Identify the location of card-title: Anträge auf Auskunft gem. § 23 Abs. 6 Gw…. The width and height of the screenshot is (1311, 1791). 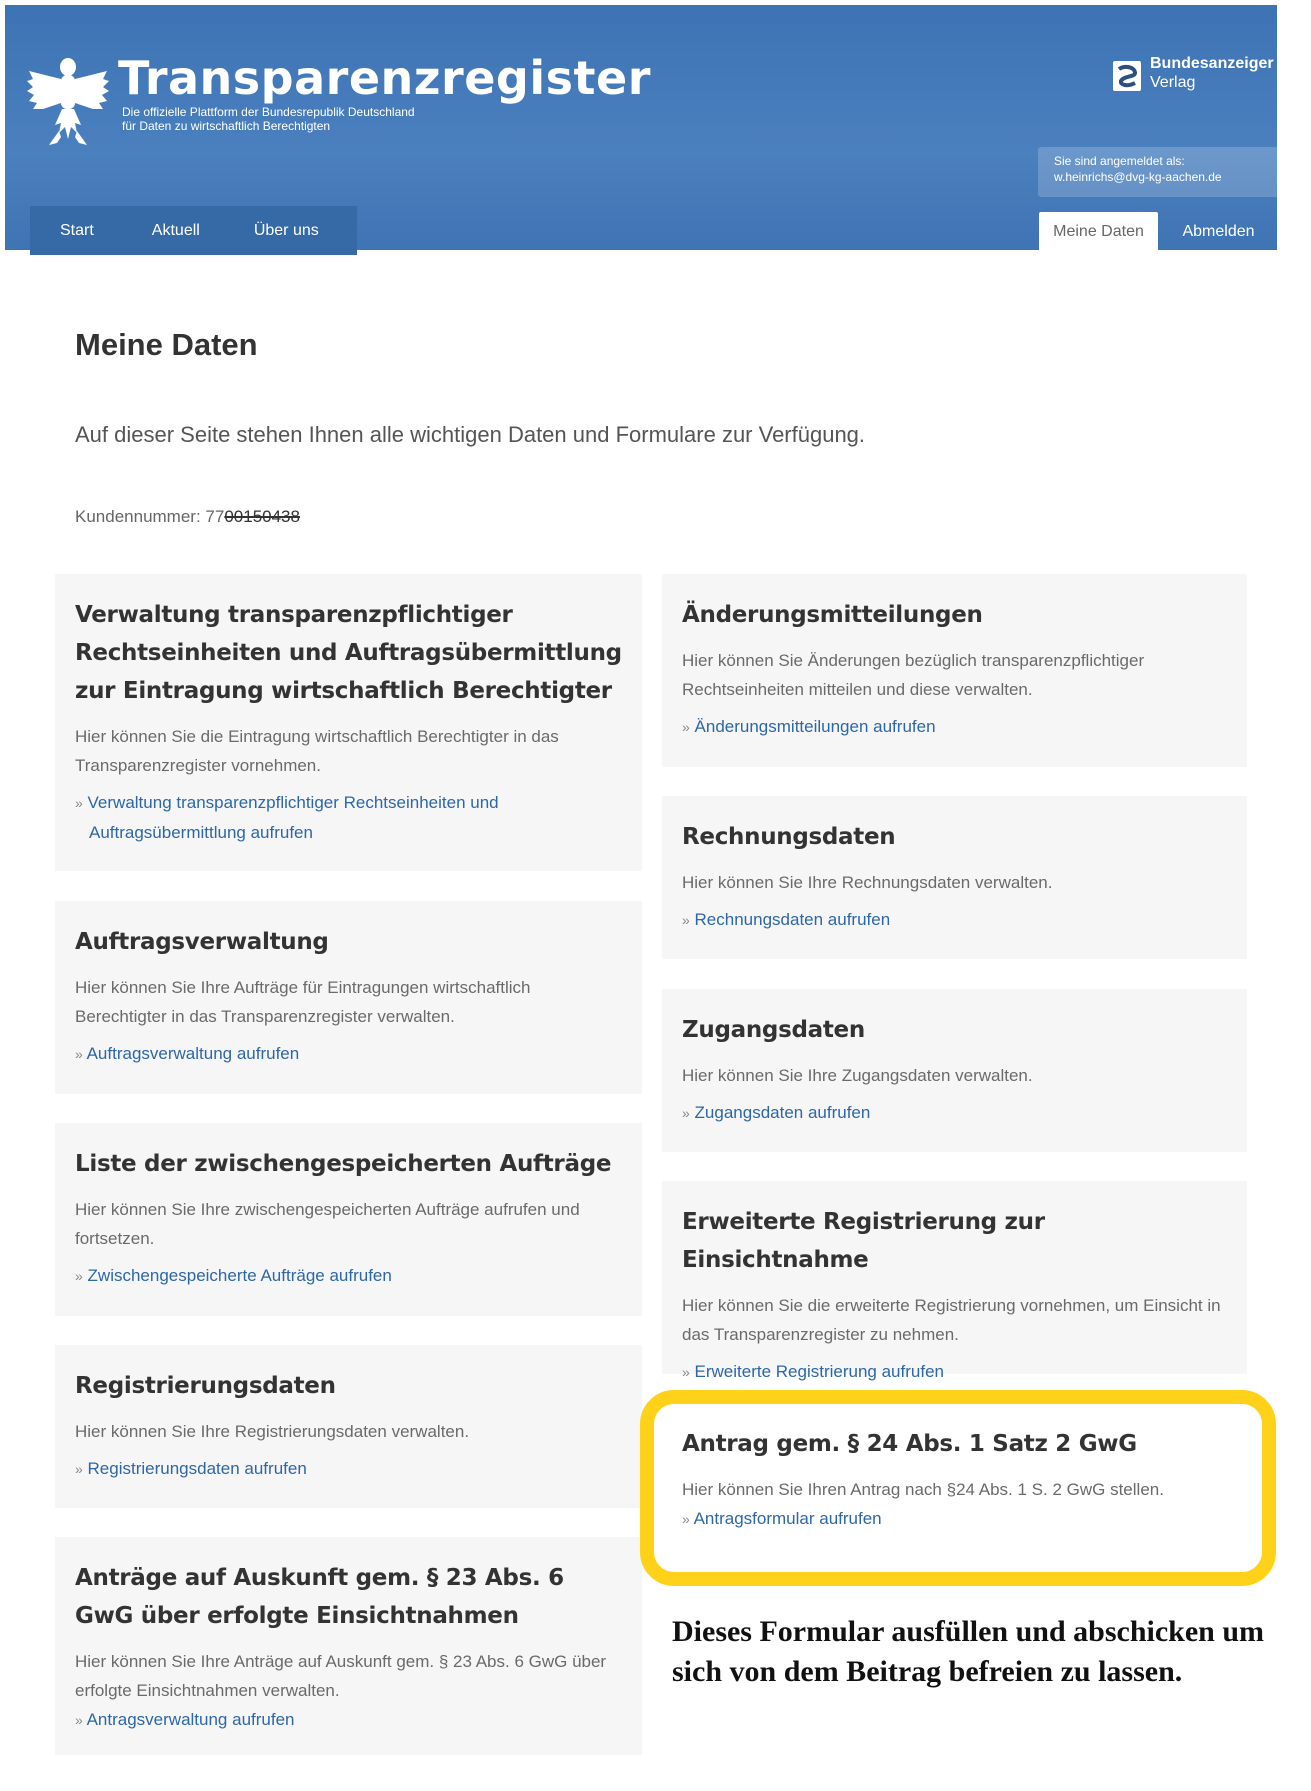
(319, 1597).